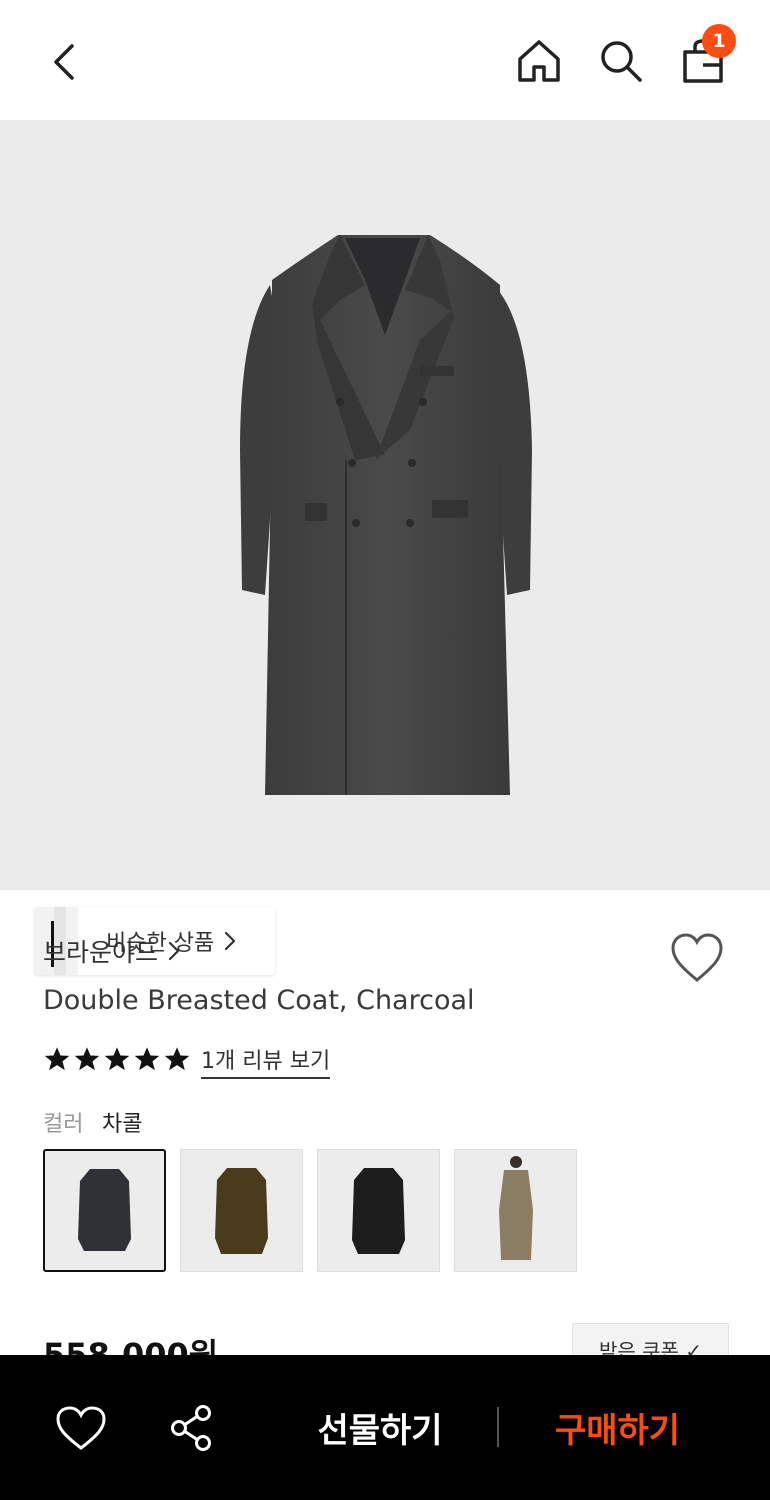  I want to click on search-icon, so click(621, 61).